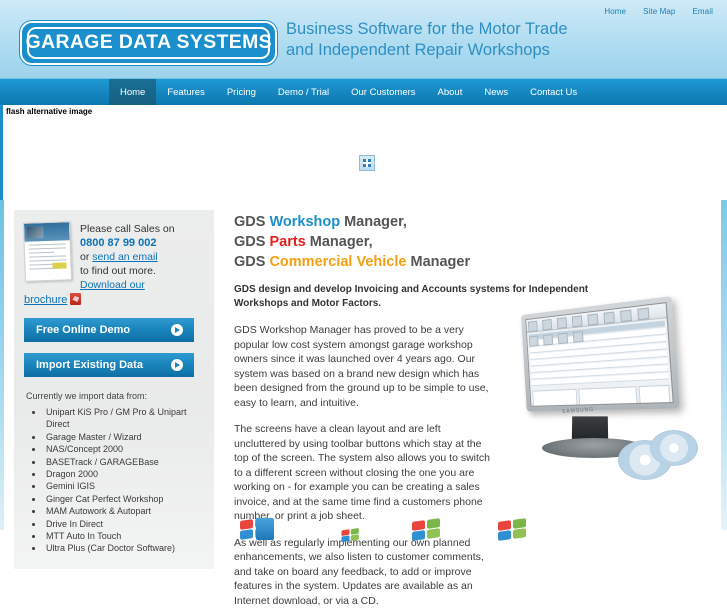  What do you see at coordinates (615, 11) in the screenshot?
I see `utility-nav-home: Home` at bounding box center [615, 11].